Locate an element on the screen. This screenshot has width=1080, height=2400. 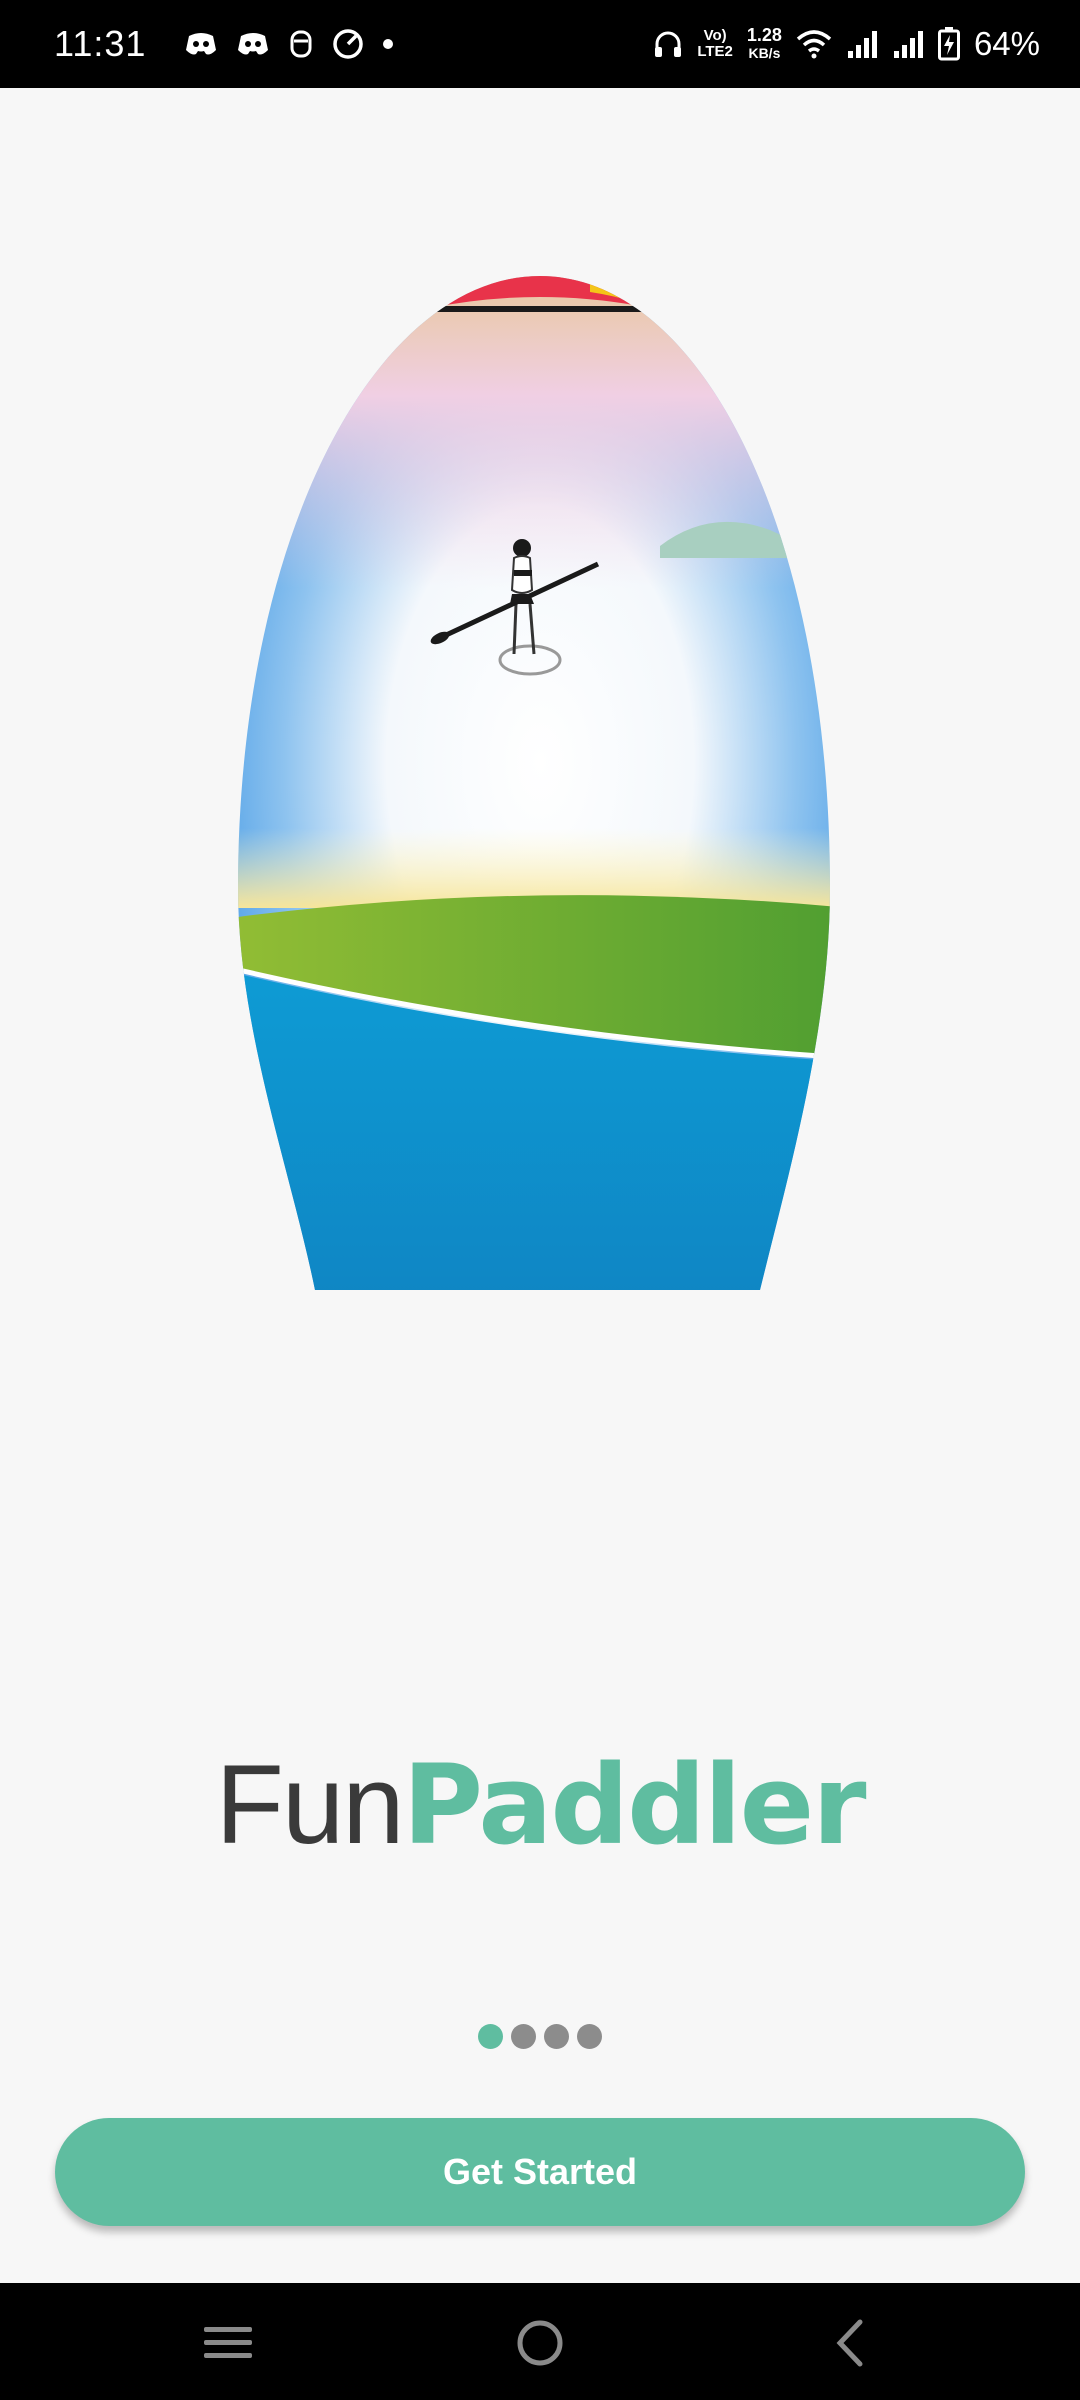
app-logo: FunPaddler is located at coordinates (540, 1804).